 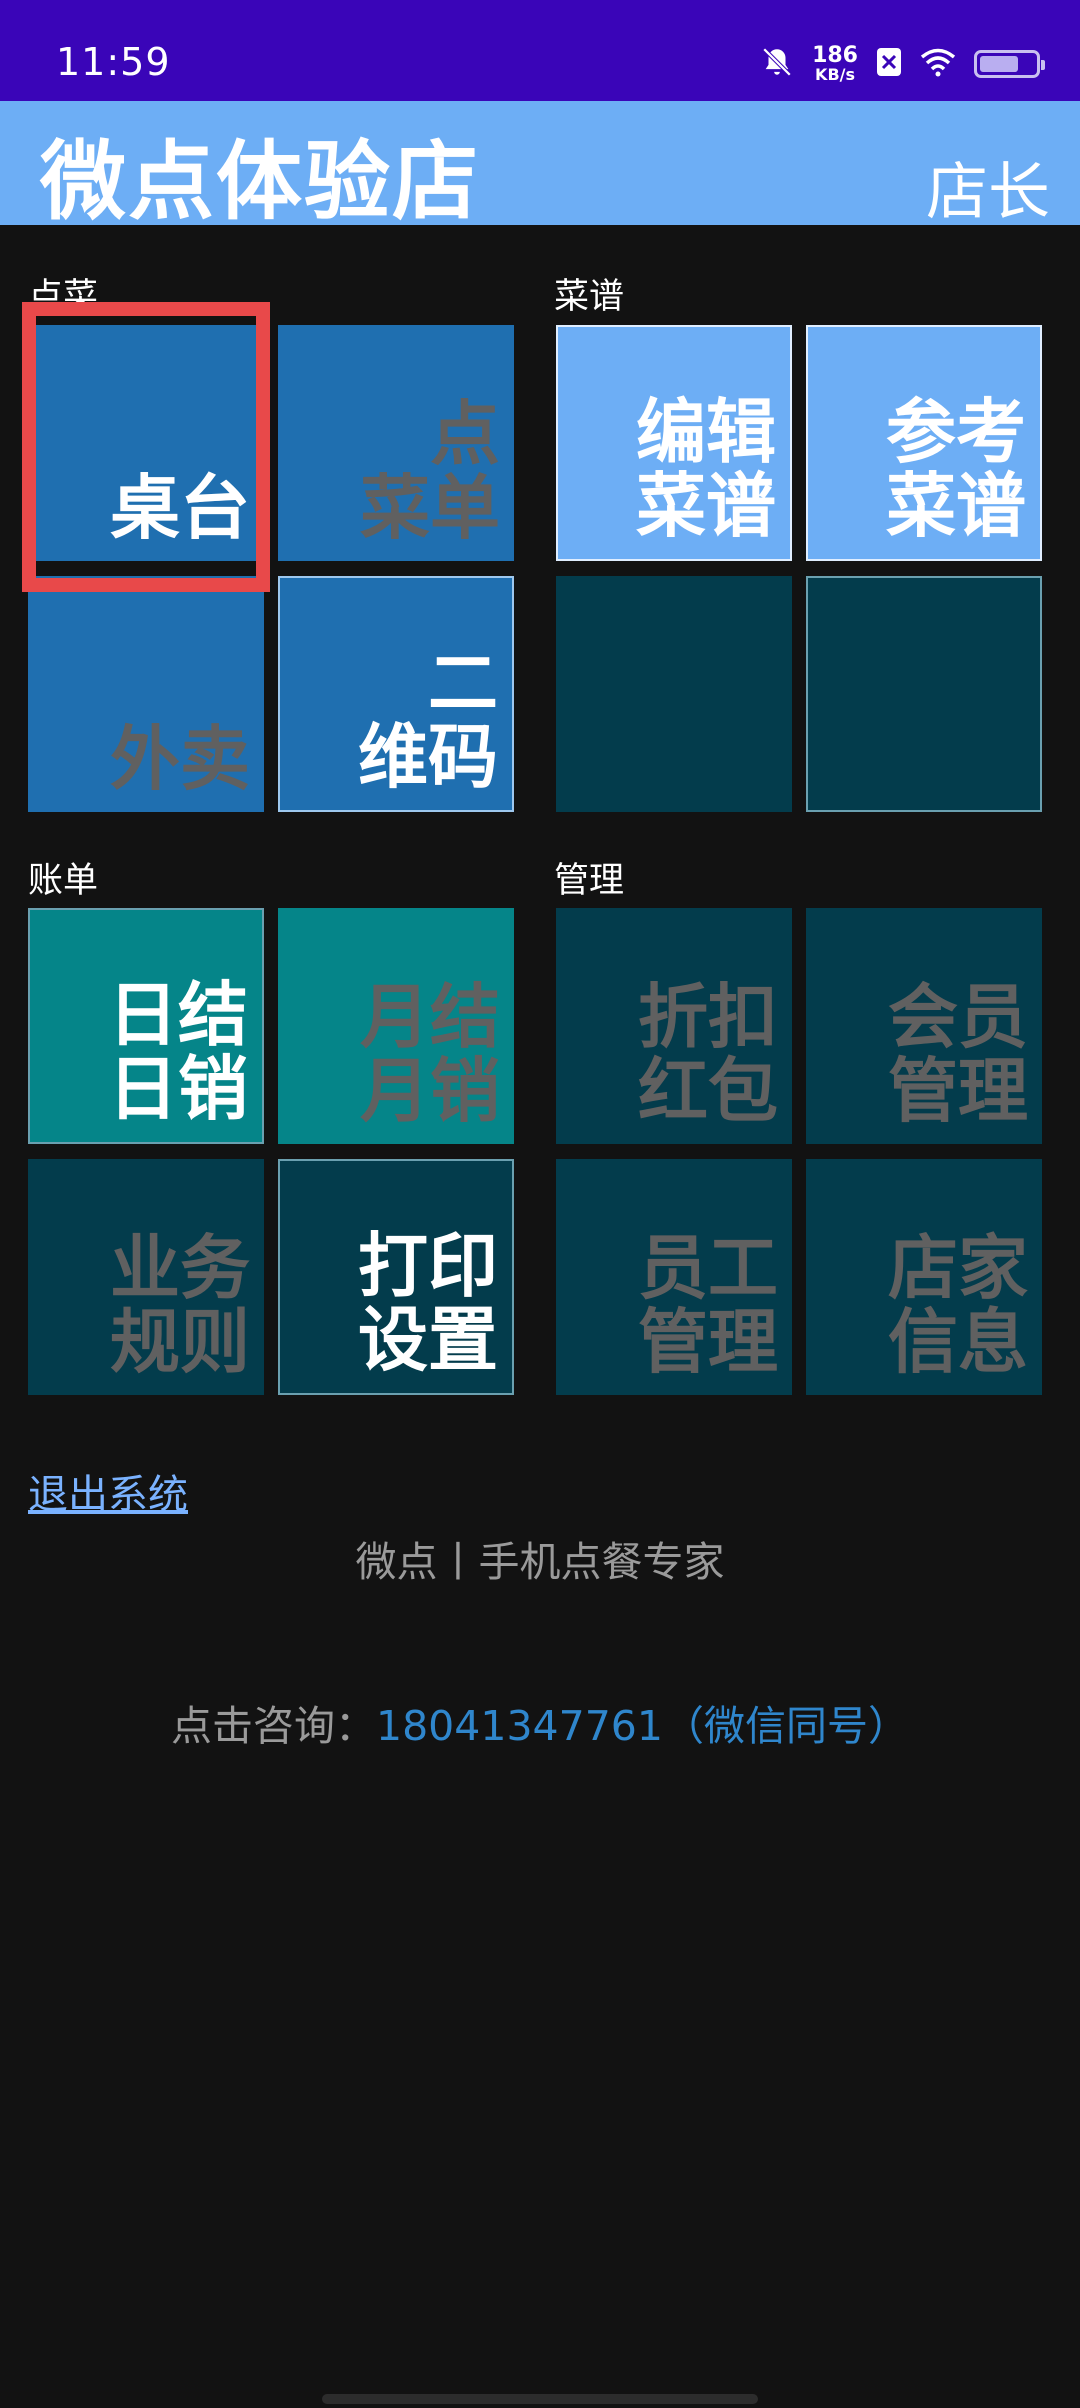 I want to click on consult-line: 点击咨询：18041347761（微信同号）, so click(x=540, y=1722).